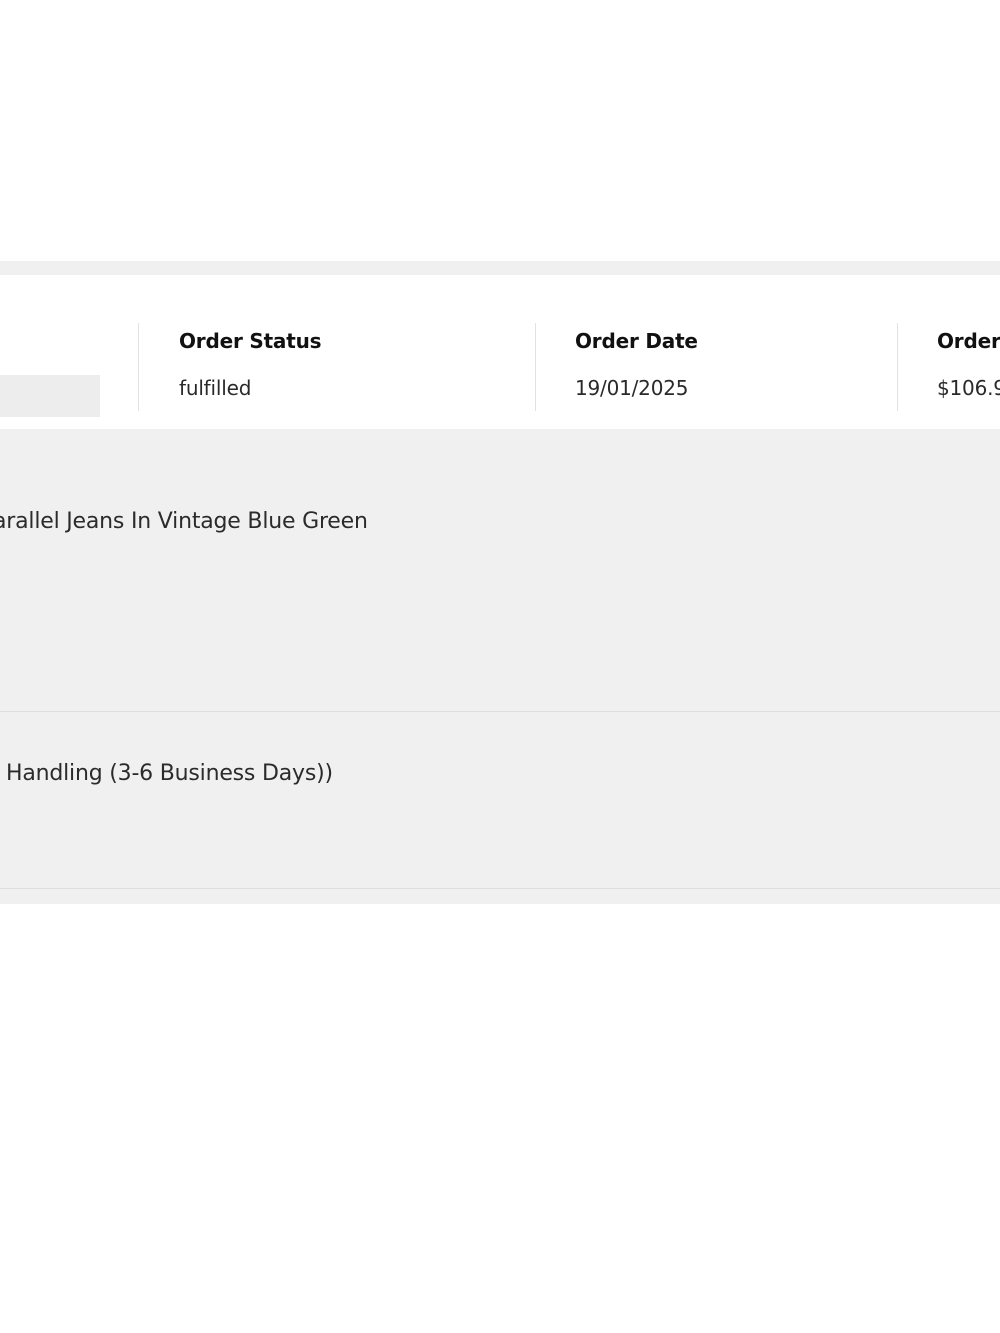 This screenshot has height=1333, width=1000. I want to click on order-date-label: Order Date, so click(636, 341).